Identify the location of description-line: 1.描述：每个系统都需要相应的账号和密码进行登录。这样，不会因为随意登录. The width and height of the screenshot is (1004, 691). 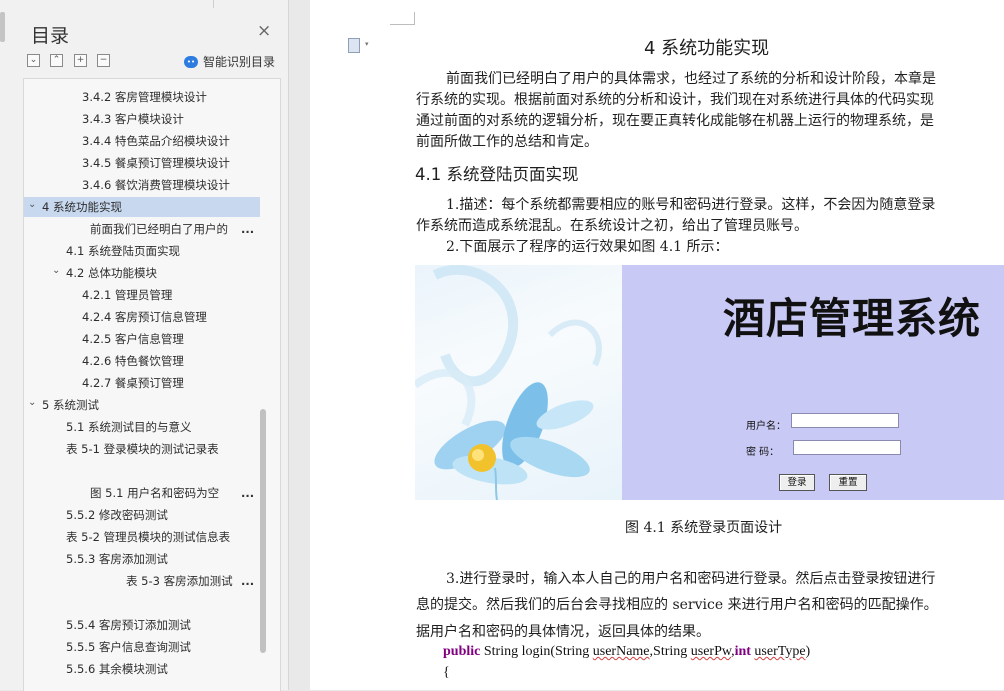
(691, 205).